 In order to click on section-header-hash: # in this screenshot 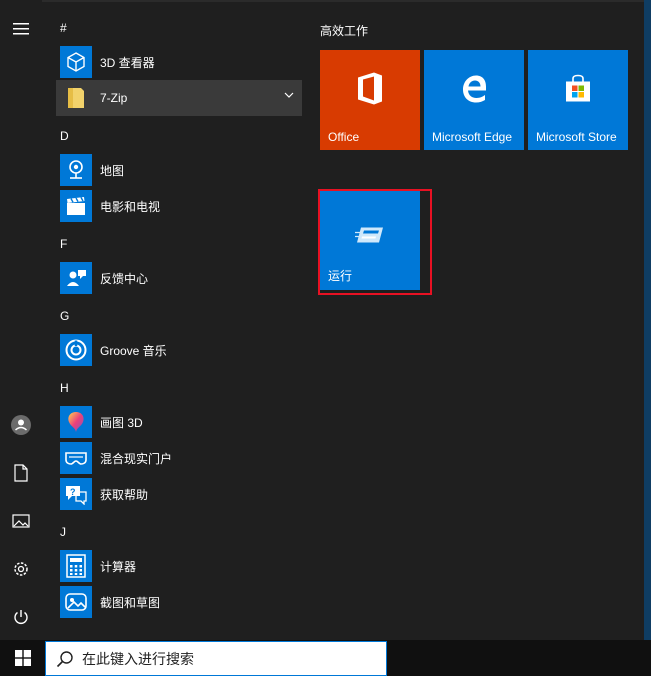, I will do `click(63, 28)`.